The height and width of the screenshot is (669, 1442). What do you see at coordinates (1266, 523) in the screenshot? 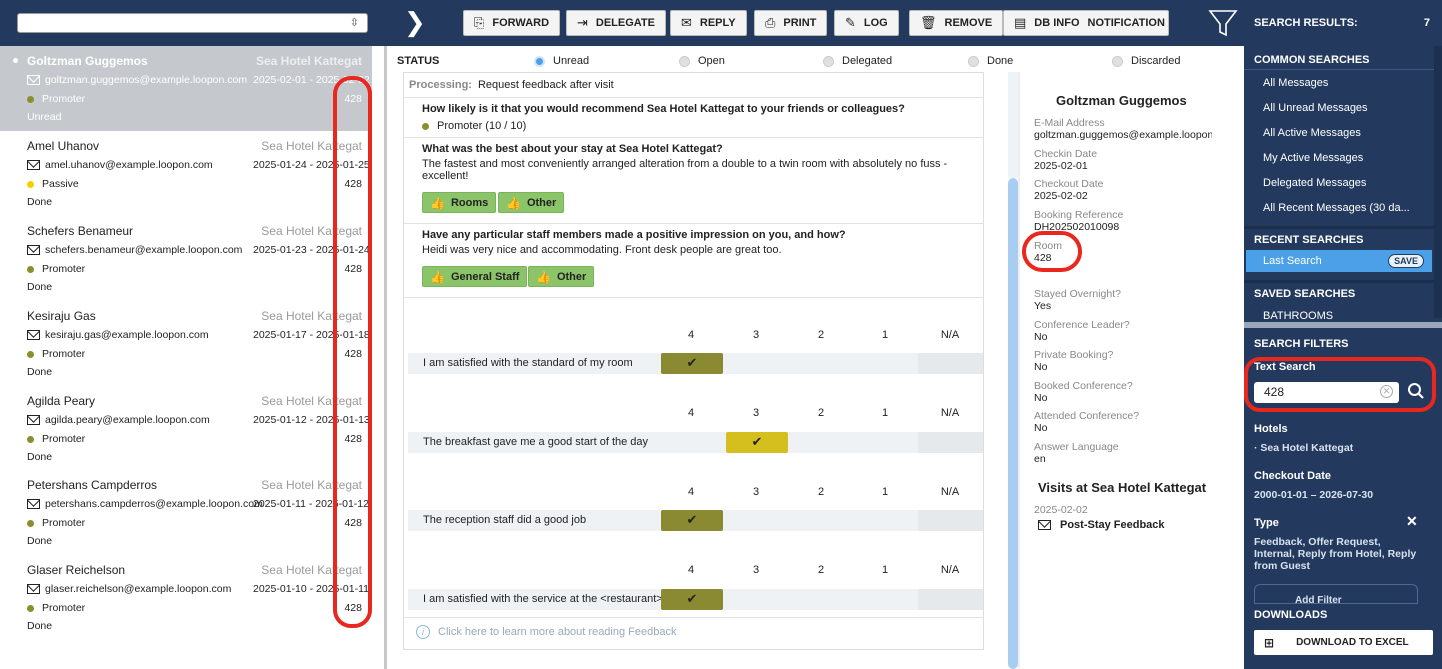
I see `type-filter-label: Type` at bounding box center [1266, 523].